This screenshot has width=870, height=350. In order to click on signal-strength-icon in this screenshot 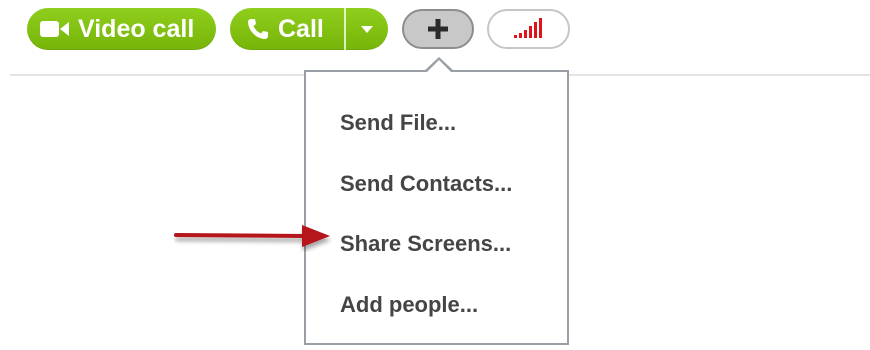, I will do `click(528, 29)`.